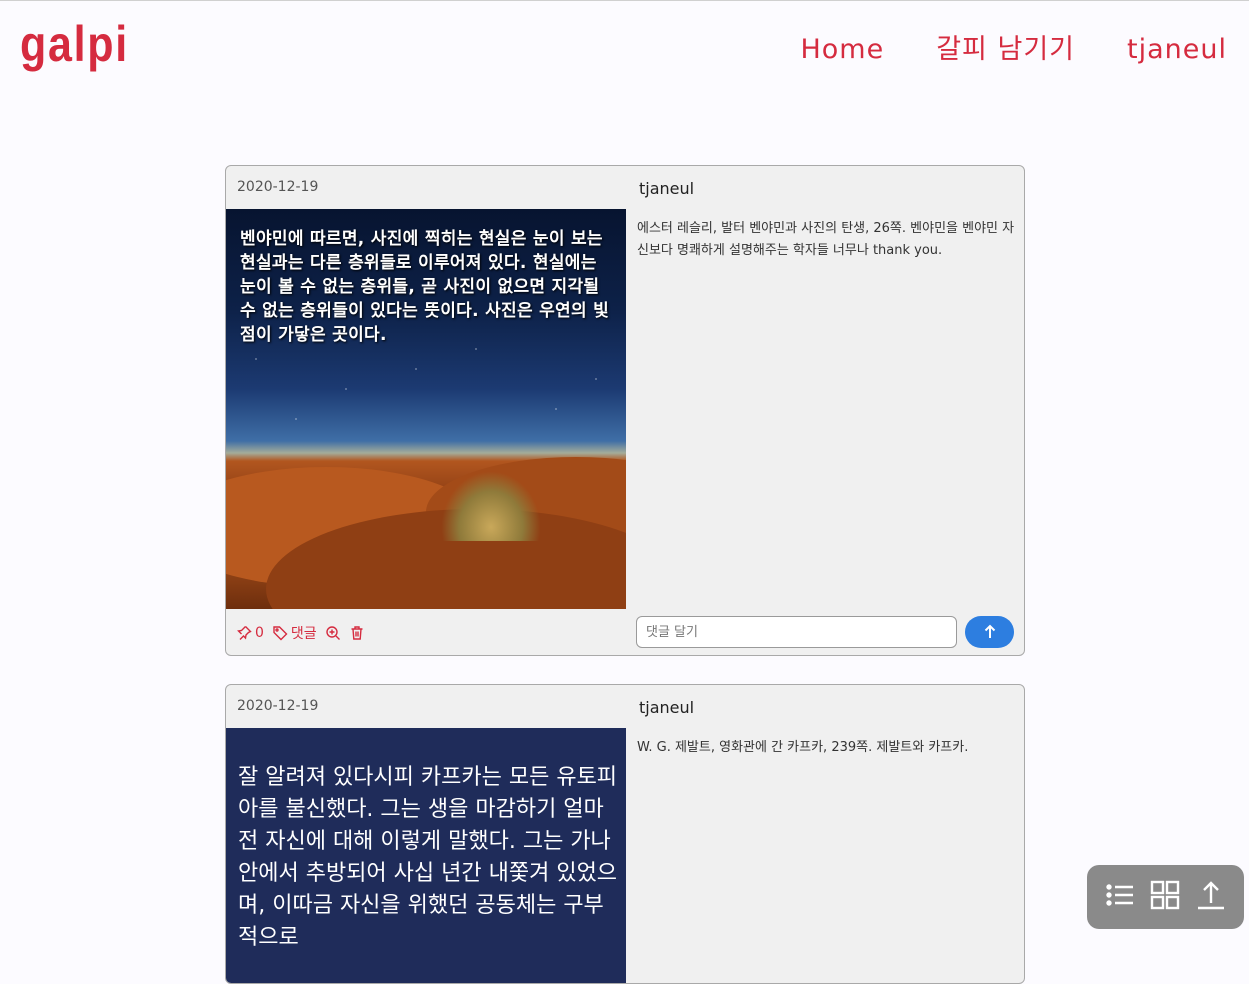  Describe the element at coordinates (624, 0) in the screenshot. I see `top-border` at that location.